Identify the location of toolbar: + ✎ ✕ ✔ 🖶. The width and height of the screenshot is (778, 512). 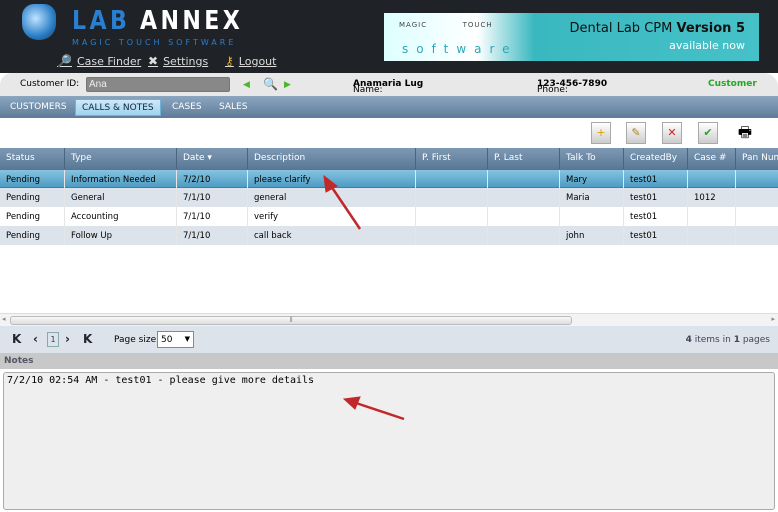
(389, 133).